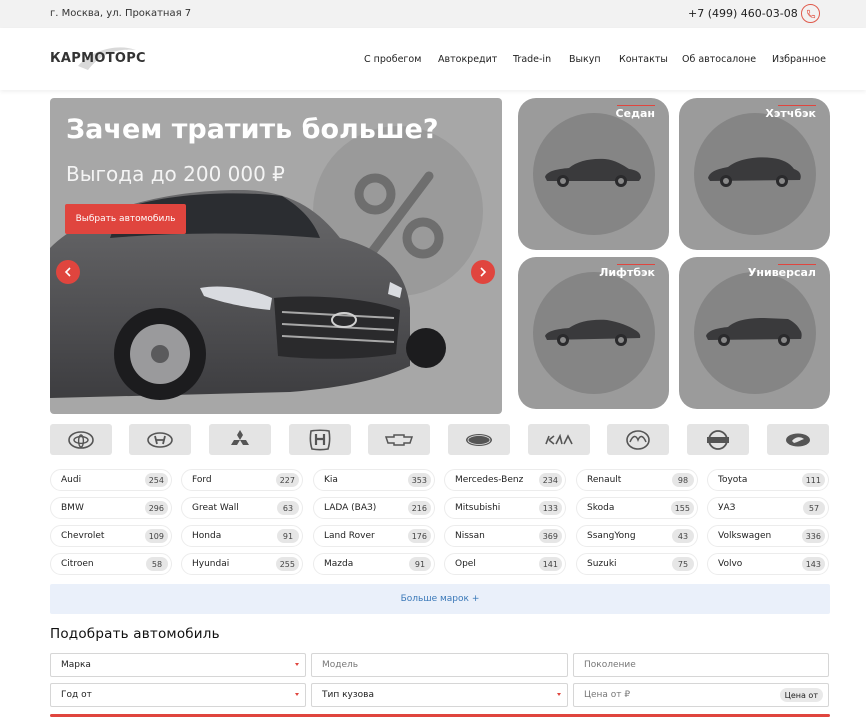 The image size is (866, 717). What do you see at coordinates (801, 695) in the screenshot?
I see `price-chip: Цена от` at bounding box center [801, 695].